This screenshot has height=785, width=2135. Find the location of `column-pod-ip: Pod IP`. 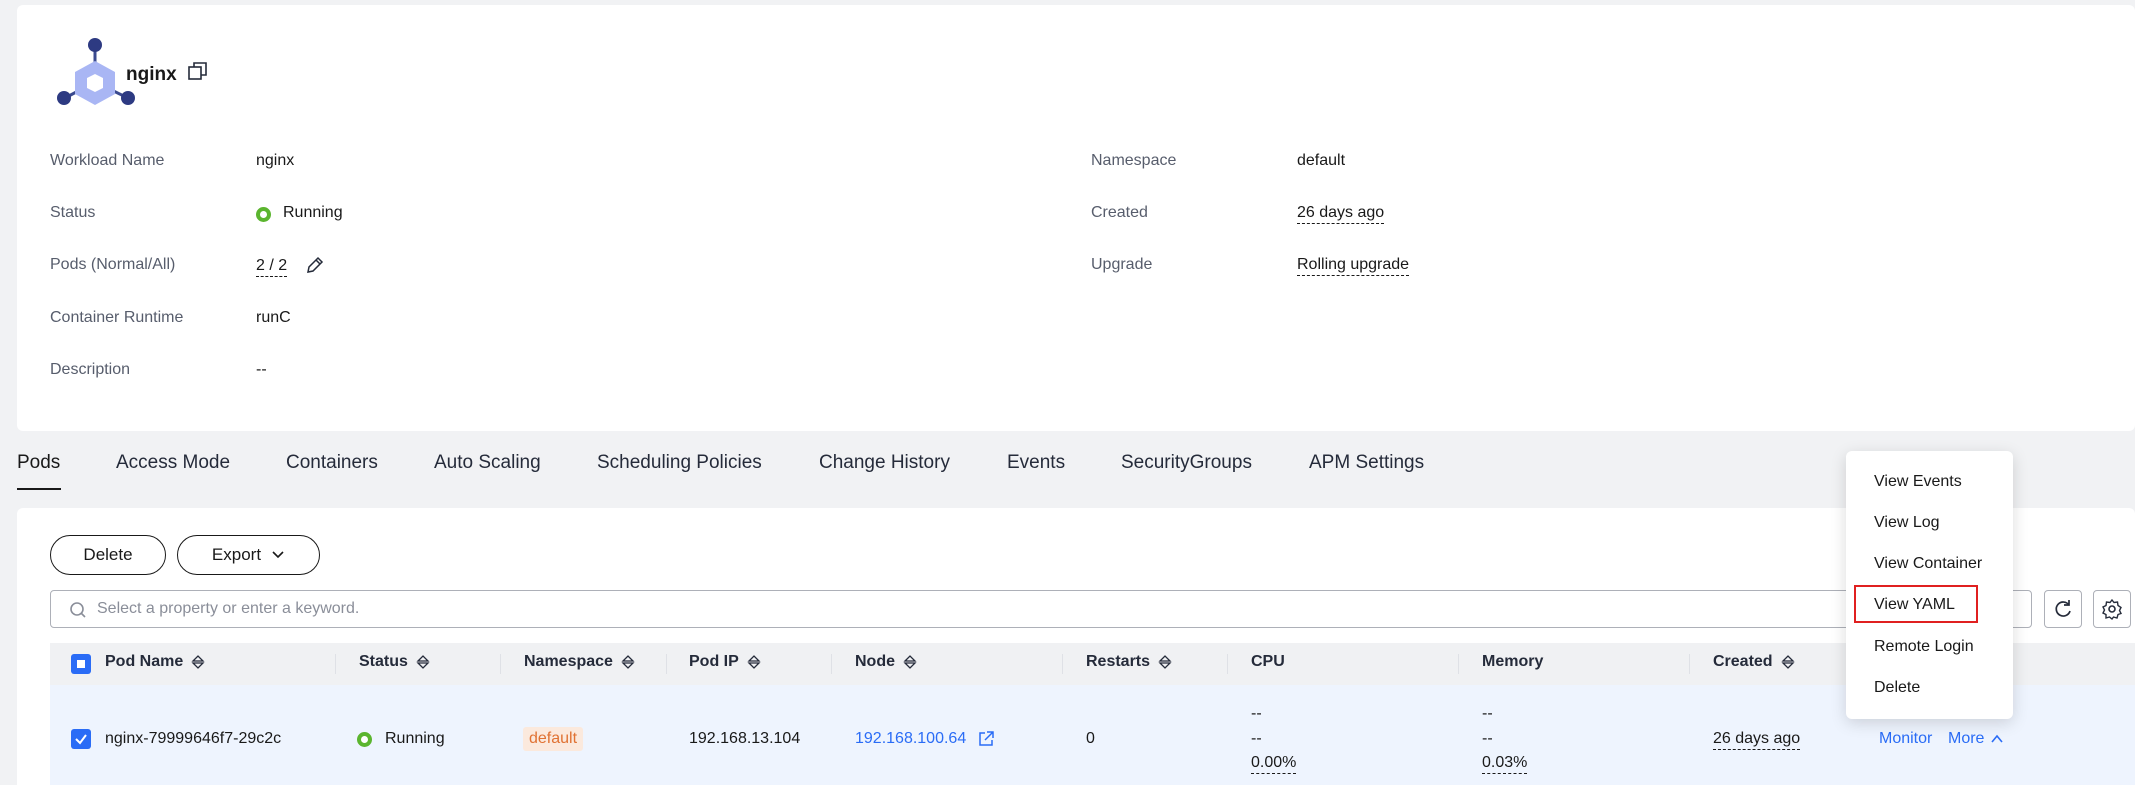

column-pod-ip: Pod IP is located at coordinates (725, 662).